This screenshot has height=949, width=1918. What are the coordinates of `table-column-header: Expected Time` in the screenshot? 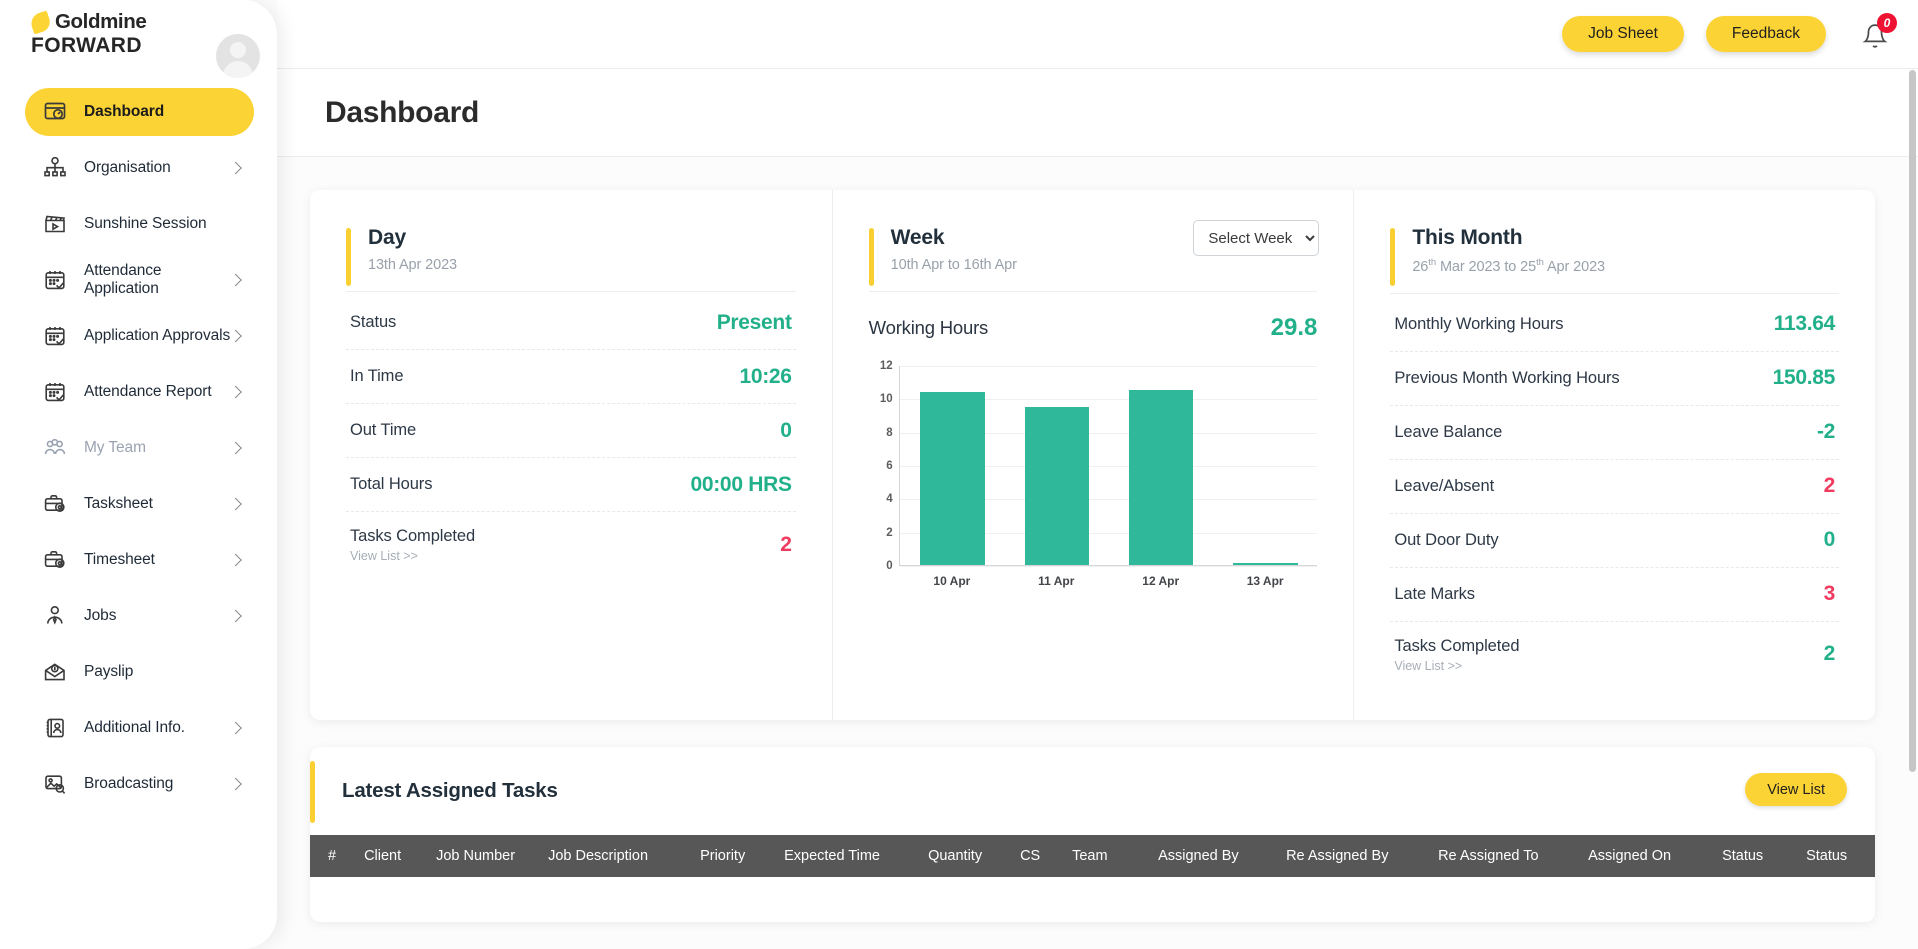 It's located at (856, 856).